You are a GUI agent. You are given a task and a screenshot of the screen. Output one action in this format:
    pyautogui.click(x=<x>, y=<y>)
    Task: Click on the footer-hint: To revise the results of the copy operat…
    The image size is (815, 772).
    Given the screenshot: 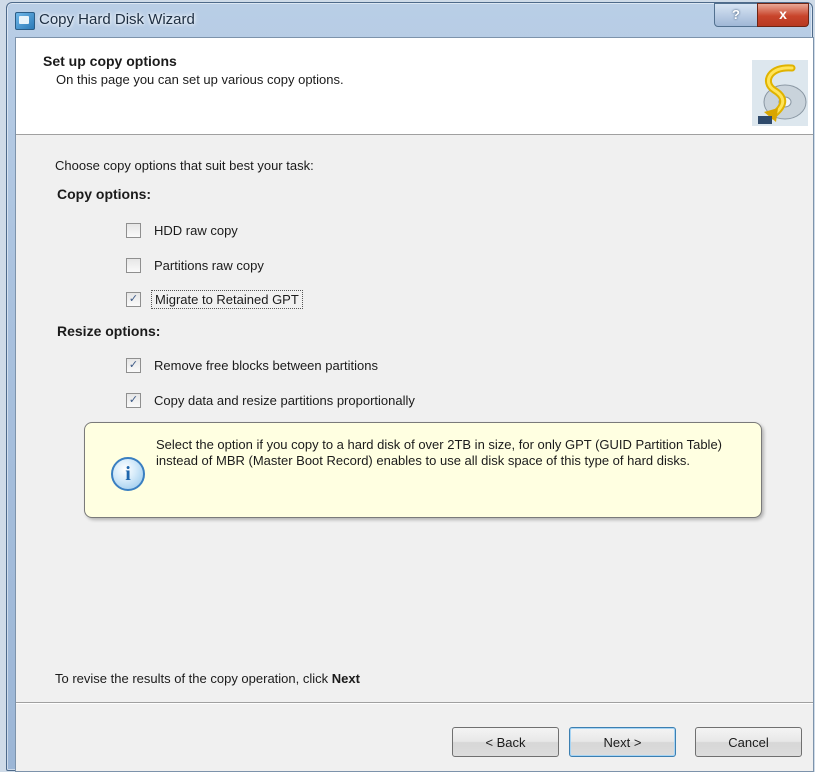 What is the action you would take?
    pyautogui.click(x=207, y=678)
    